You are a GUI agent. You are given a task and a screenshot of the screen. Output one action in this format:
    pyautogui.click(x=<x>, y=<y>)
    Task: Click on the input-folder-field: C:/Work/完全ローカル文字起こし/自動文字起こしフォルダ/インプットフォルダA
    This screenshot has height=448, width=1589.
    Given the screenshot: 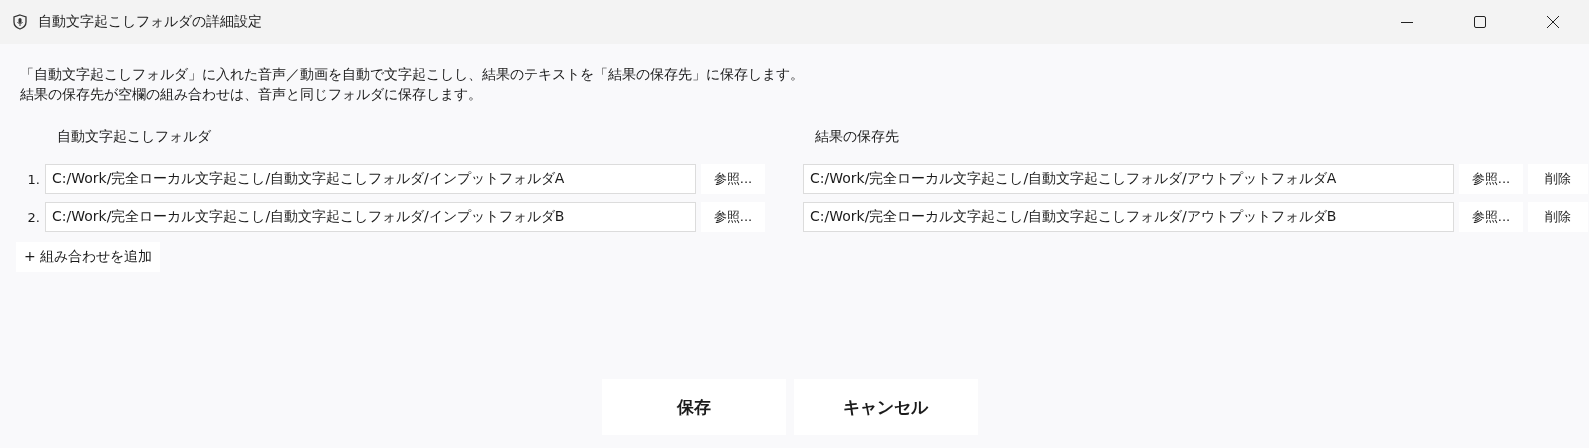 What is the action you would take?
    pyautogui.click(x=370, y=179)
    